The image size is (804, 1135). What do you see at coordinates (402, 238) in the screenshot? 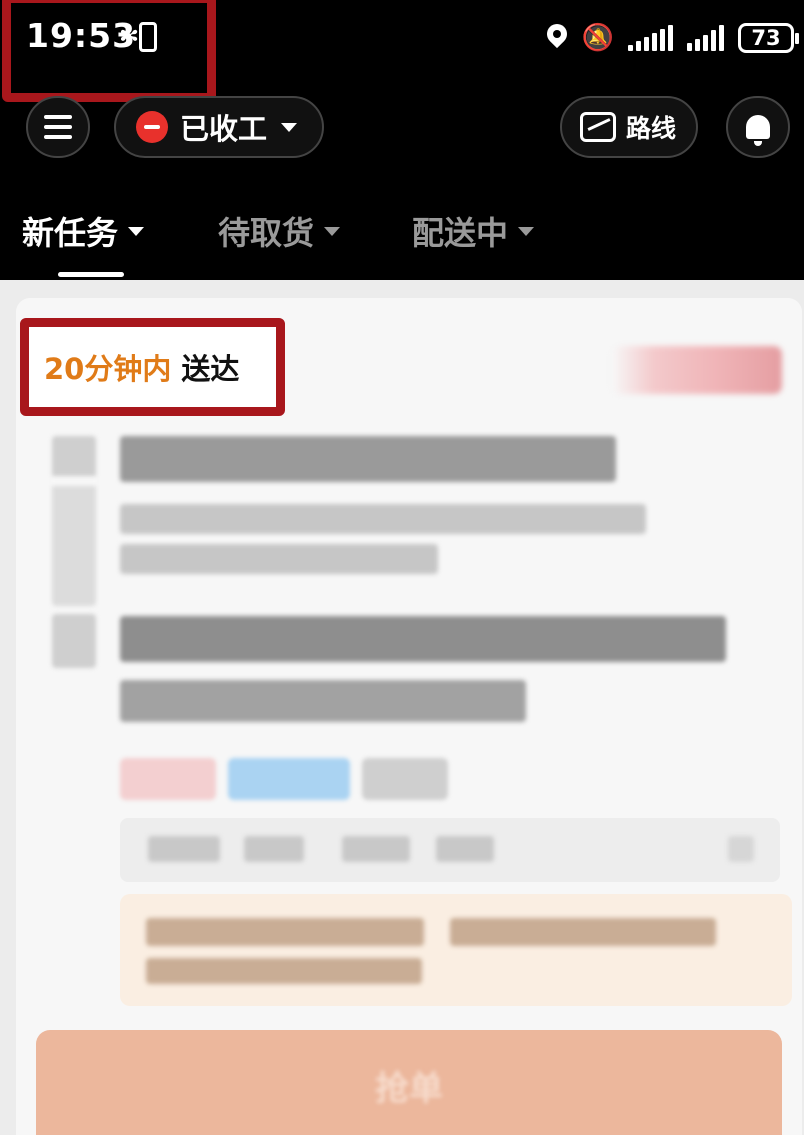
I see `task-tabs: 新任务 待取货 配送中` at bounding box center [402, 238].